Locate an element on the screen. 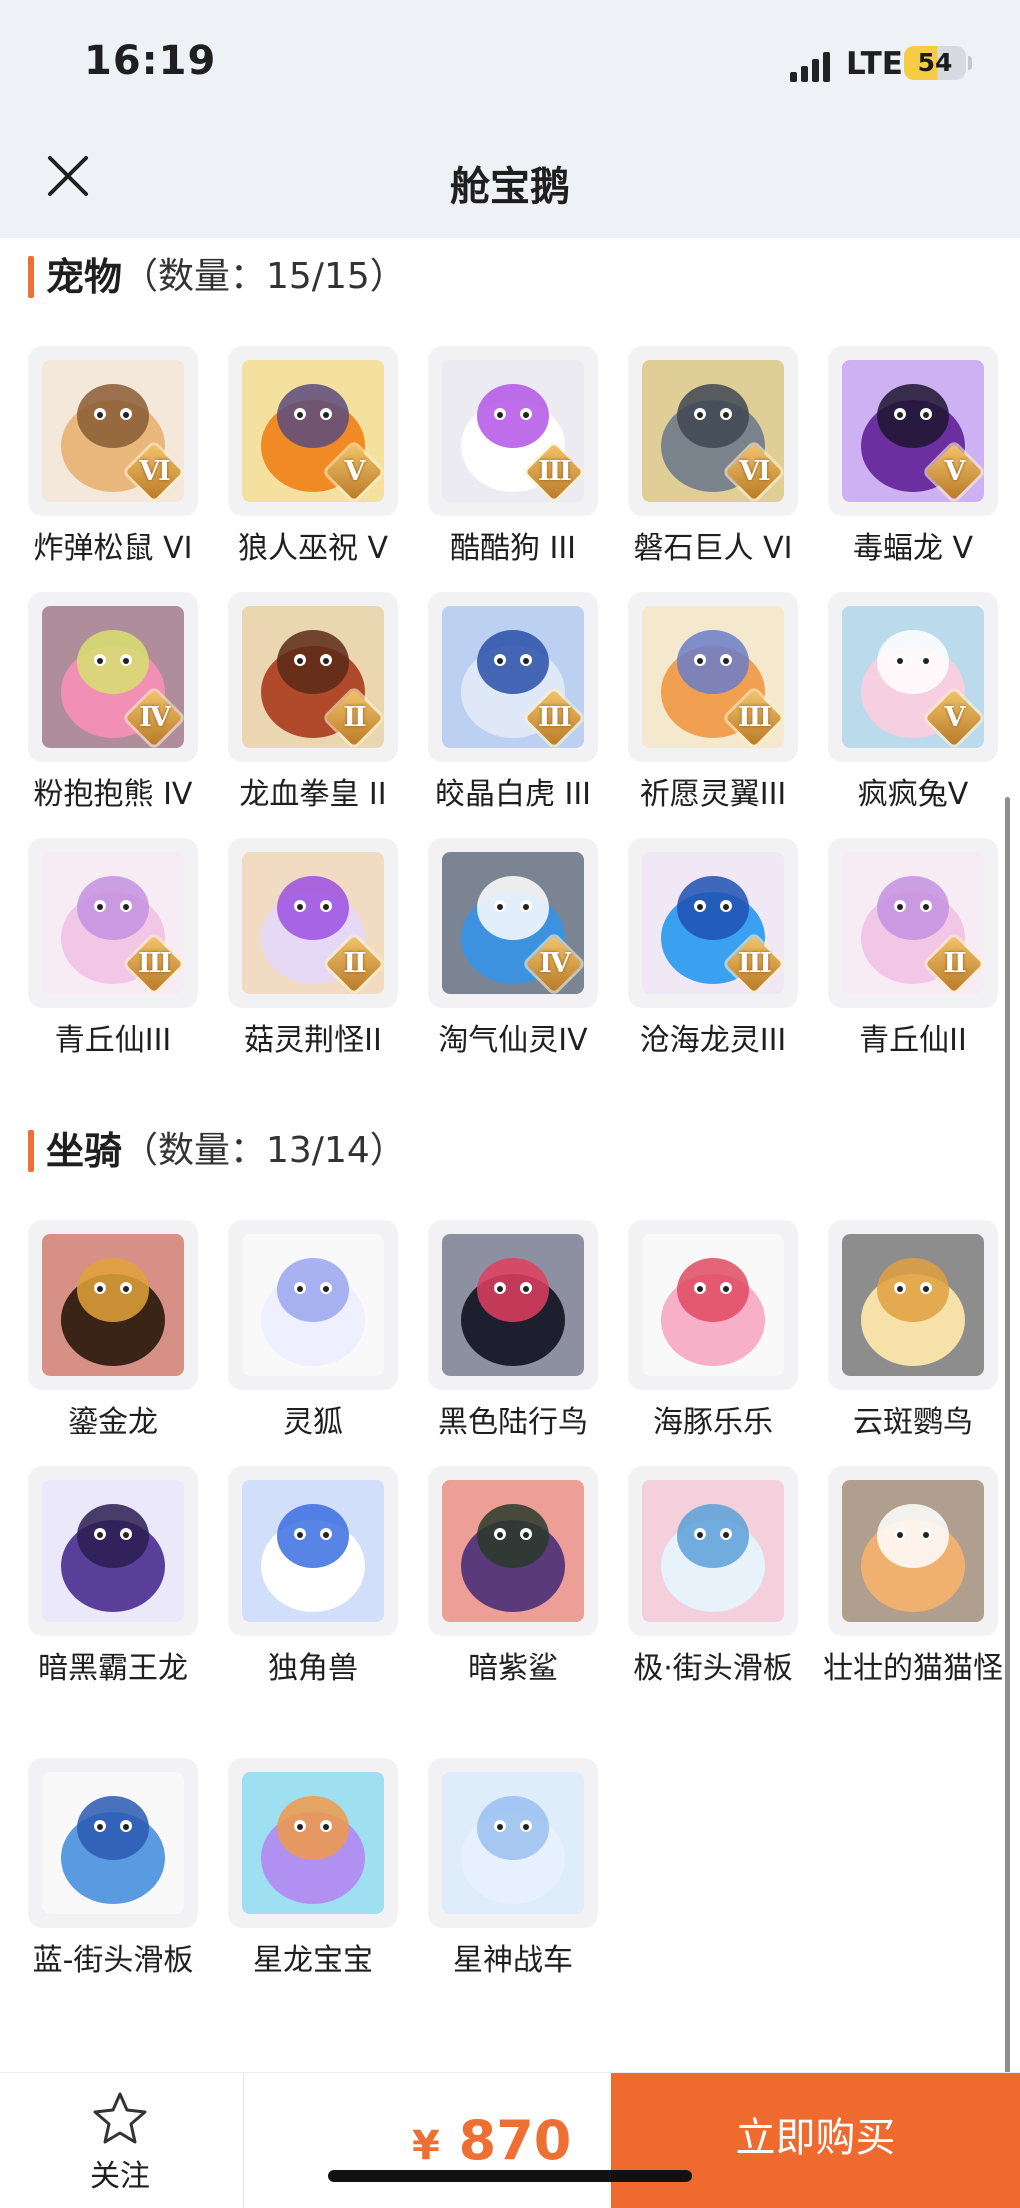  mount-name: 壮壮的猫猫怪 is located at coordinates (913, 1668).